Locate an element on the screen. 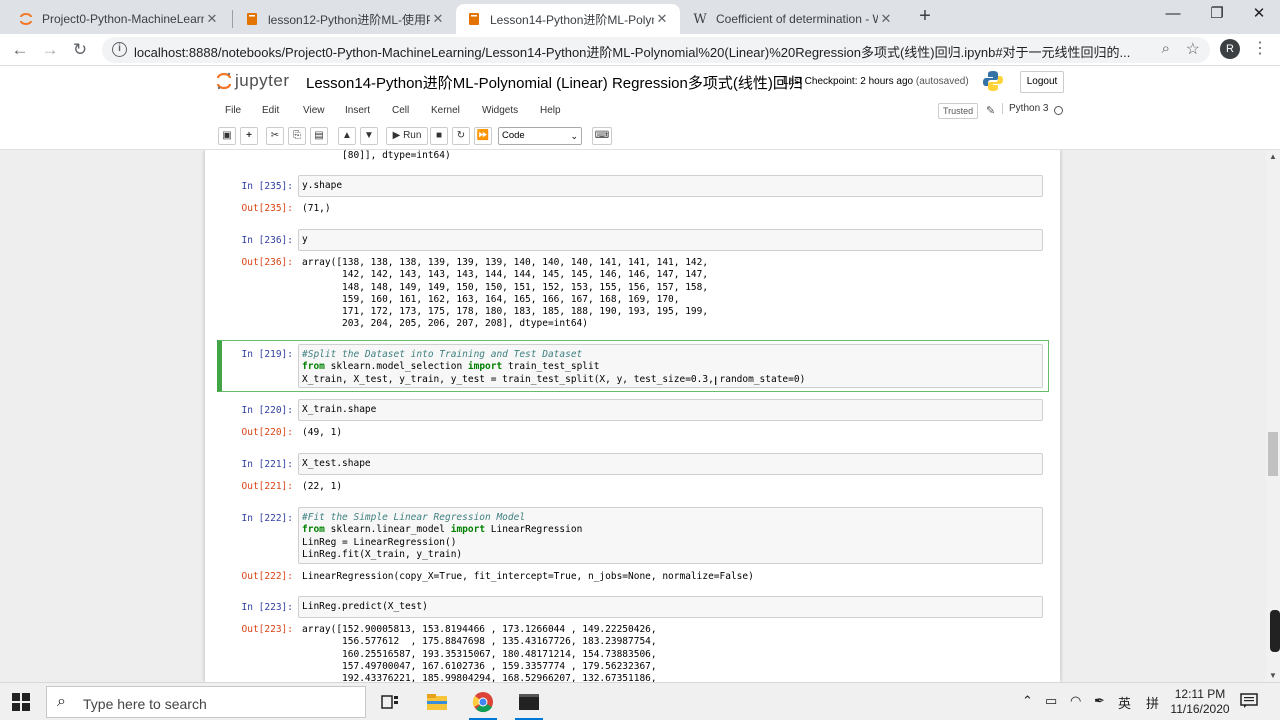 The width and height of the screenshot is (1280, 720). menu-edit: Edit is located at coordinates (270, 110).